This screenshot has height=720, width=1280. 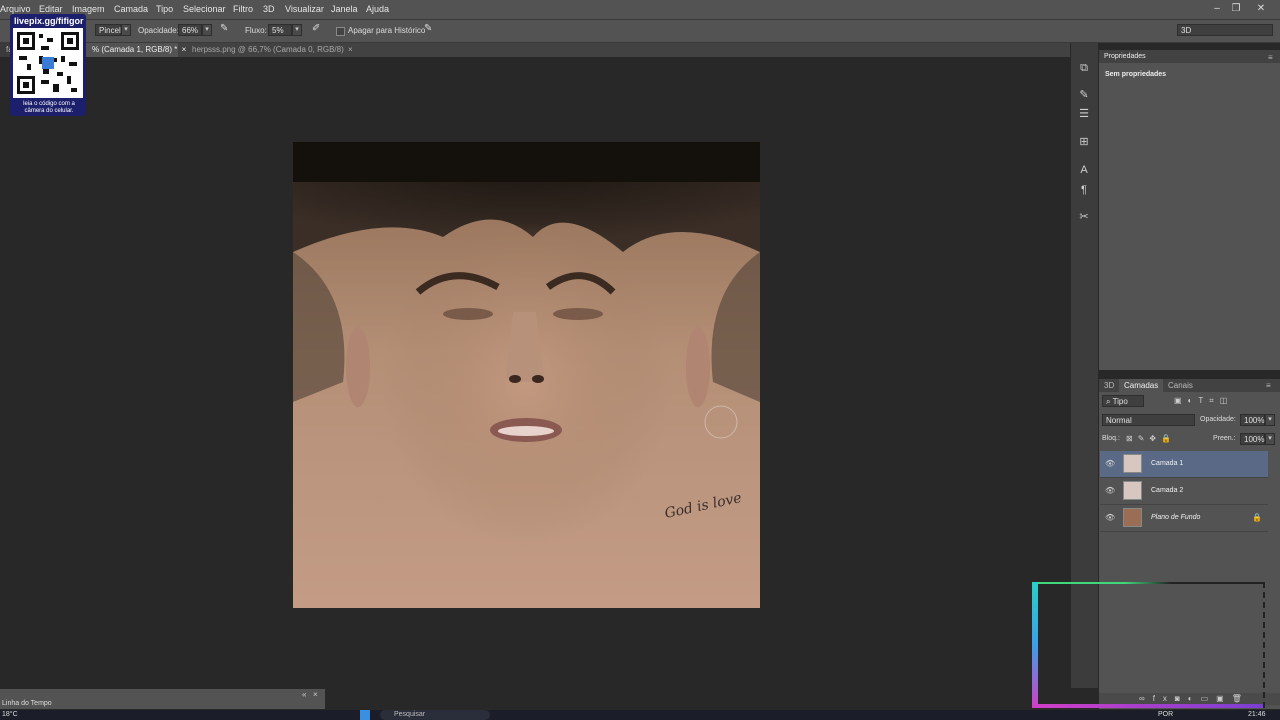 What do you see at coordinates (256, 30) in the screenshot?
I see `flow-label: Fluxo:` at bounding box center [256, 30].